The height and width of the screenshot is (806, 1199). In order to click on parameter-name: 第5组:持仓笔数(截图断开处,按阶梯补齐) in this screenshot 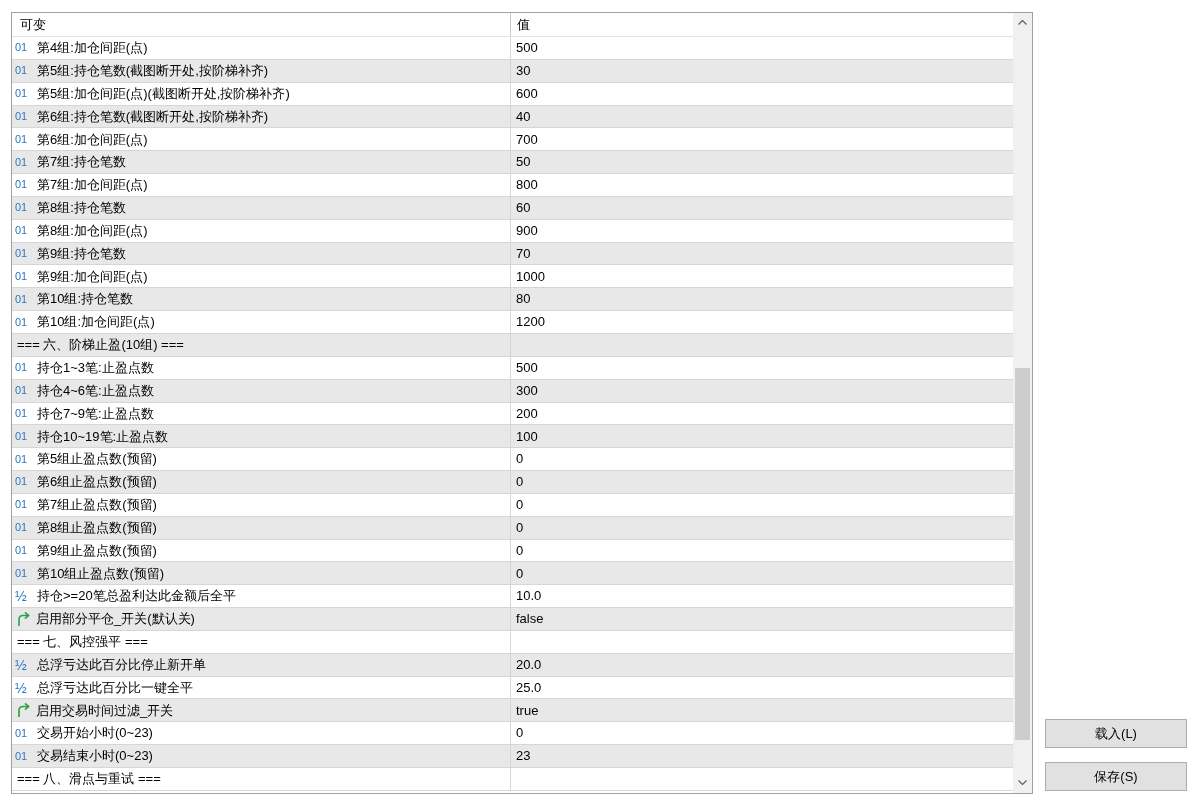, I will do `click(153, 71)`.